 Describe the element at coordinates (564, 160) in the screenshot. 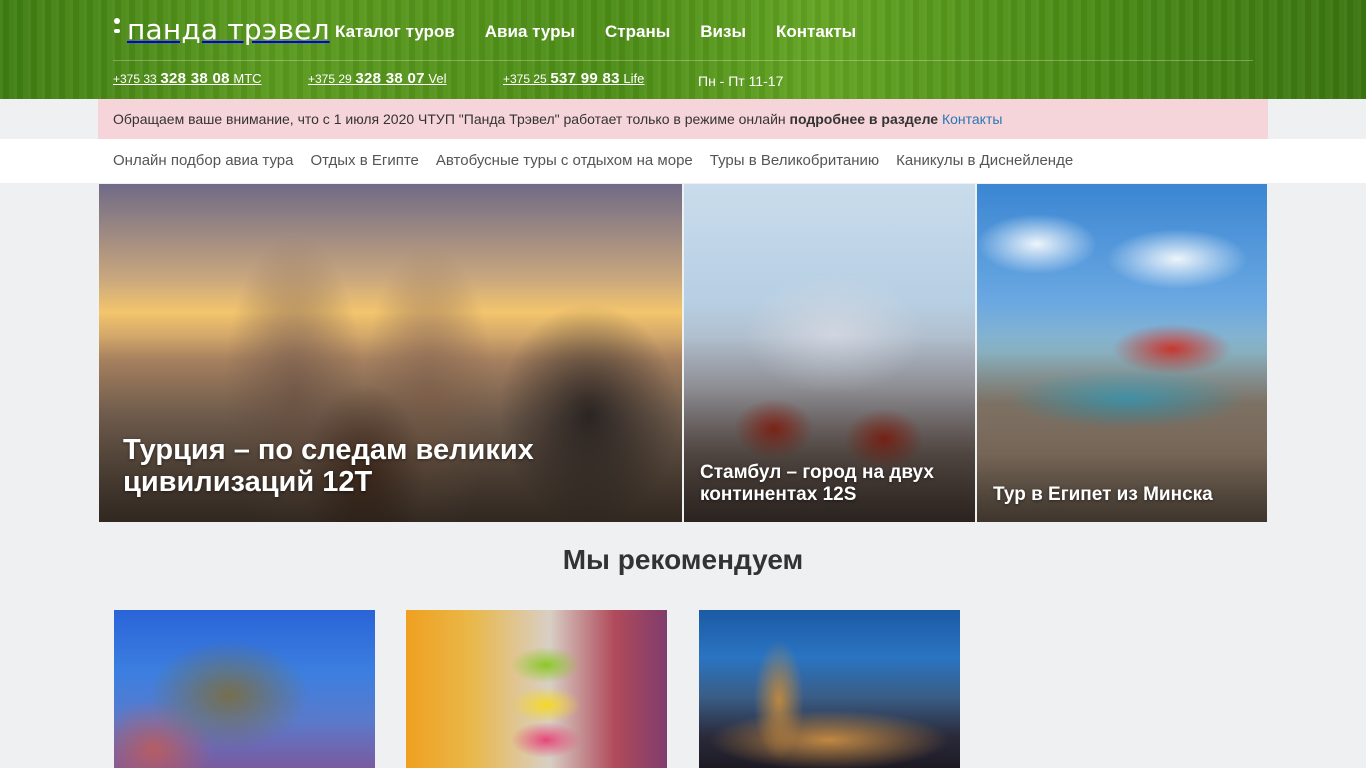

I see `quick-link-bus-tours: Автобусные туры с отдыхом на море` at that location.